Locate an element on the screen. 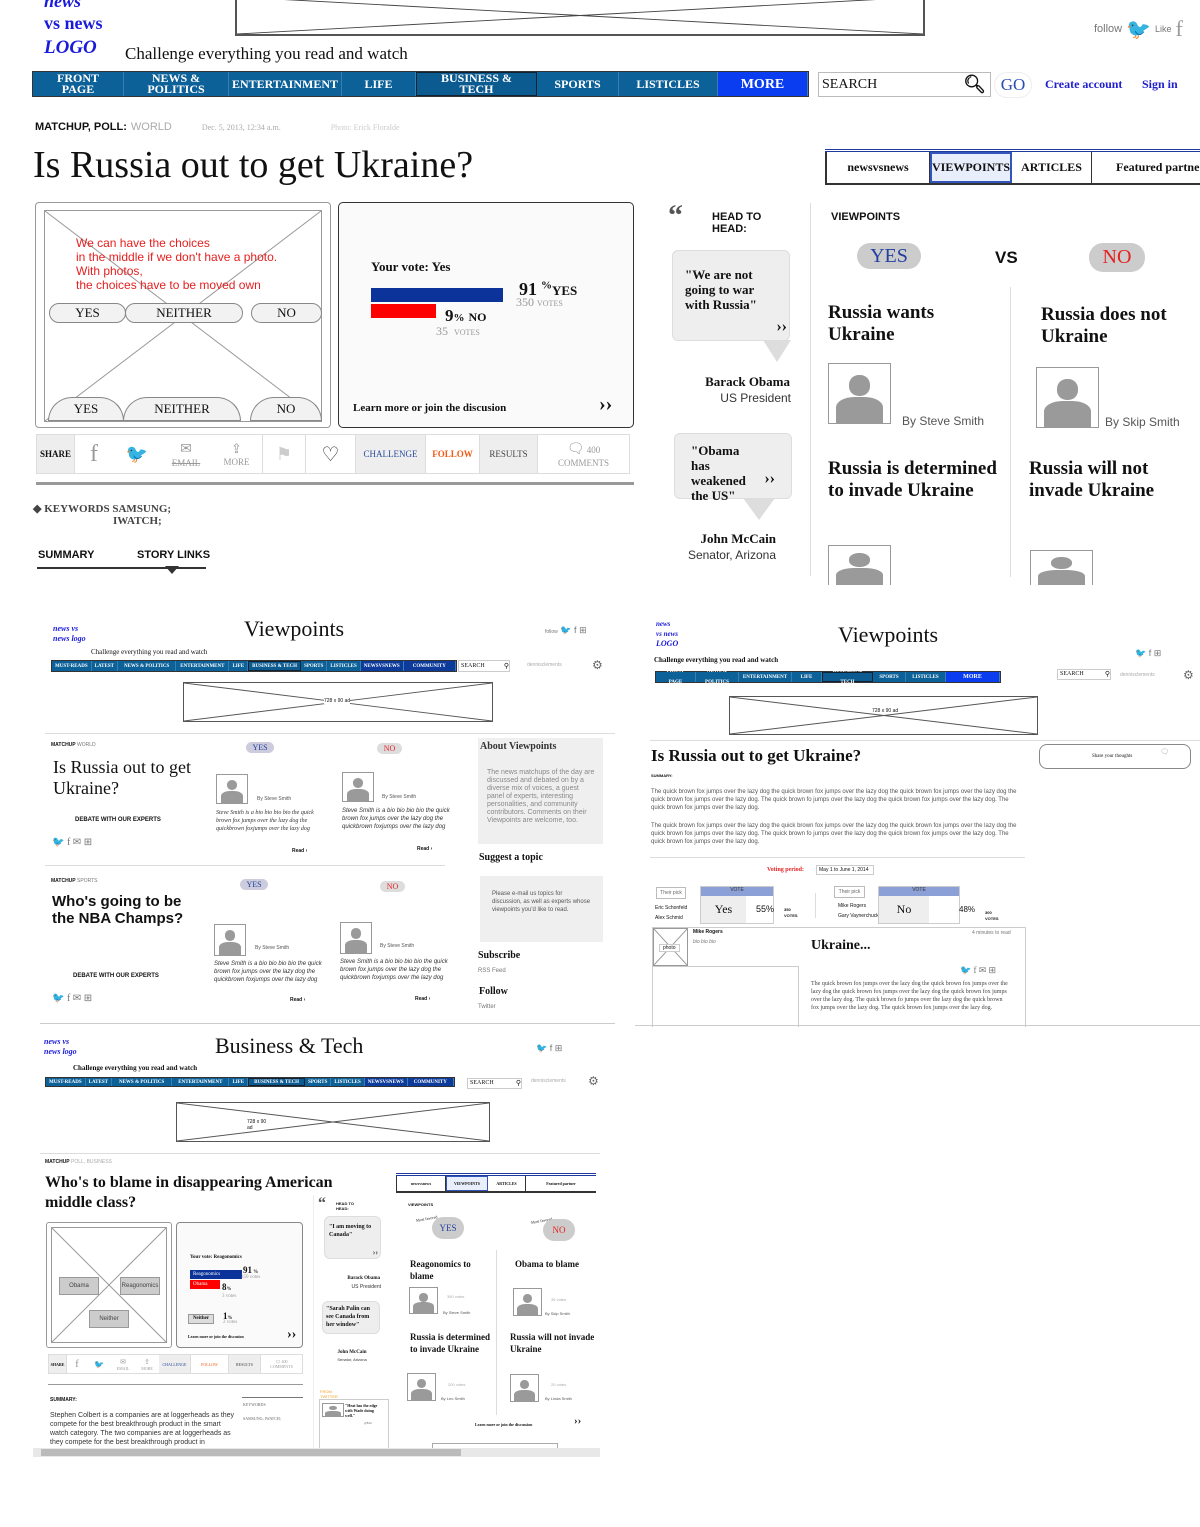  keyword: SAMSUNG; is located at coordinates (141, 509).